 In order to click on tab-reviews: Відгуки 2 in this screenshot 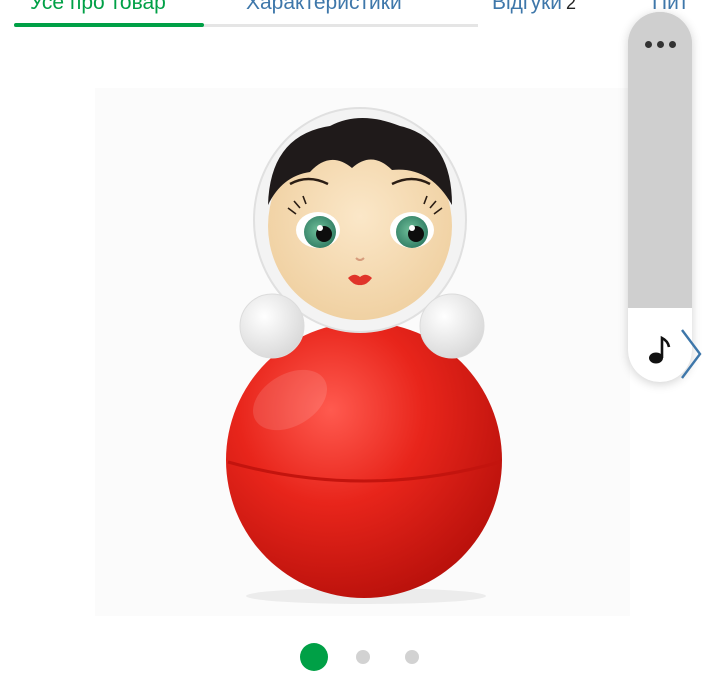, I will do `click(534, 9)`.